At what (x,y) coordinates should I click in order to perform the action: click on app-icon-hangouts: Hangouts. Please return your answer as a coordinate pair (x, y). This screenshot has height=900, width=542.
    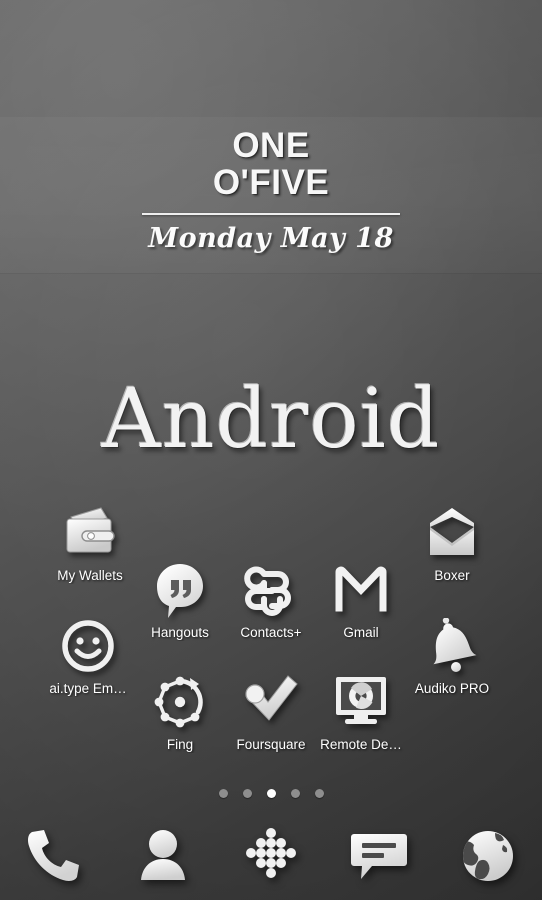
    Looking at the image, I should click on (180, 601).